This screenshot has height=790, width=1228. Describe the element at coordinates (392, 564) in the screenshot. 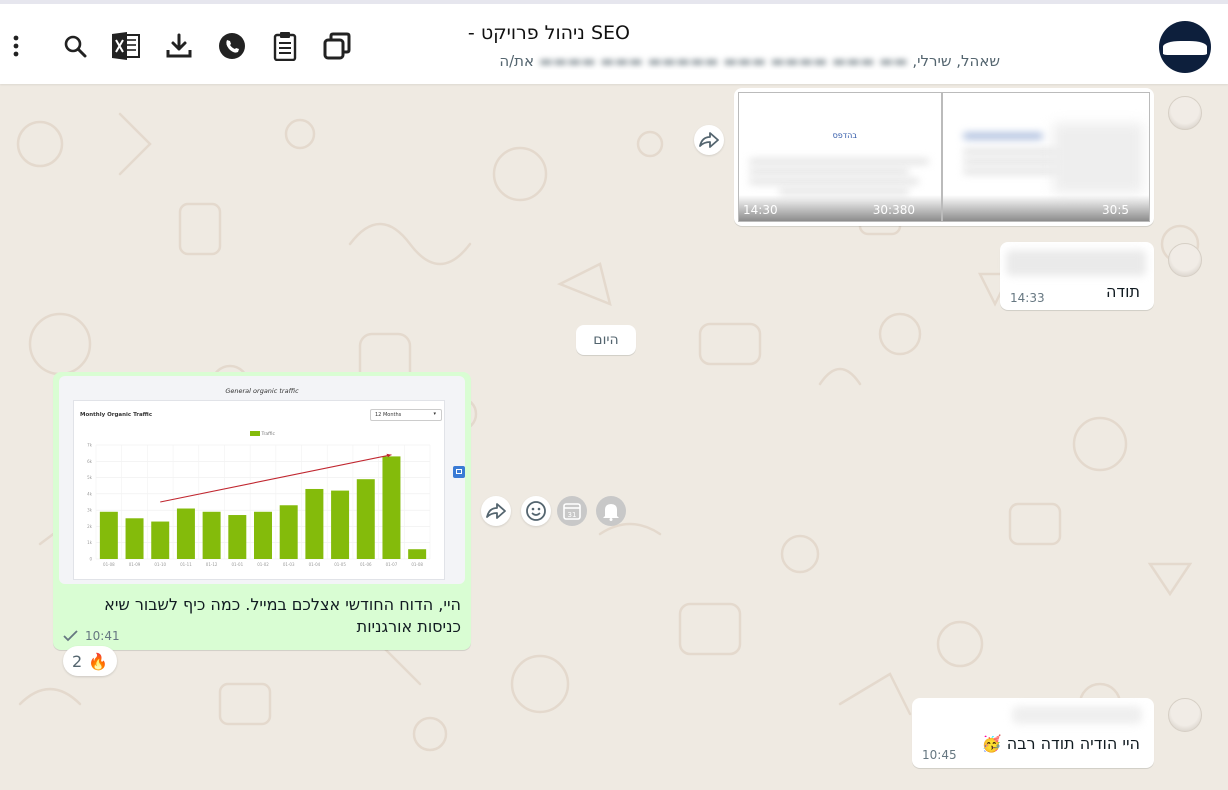

I see `x-tick-label: 01-07` at that location.